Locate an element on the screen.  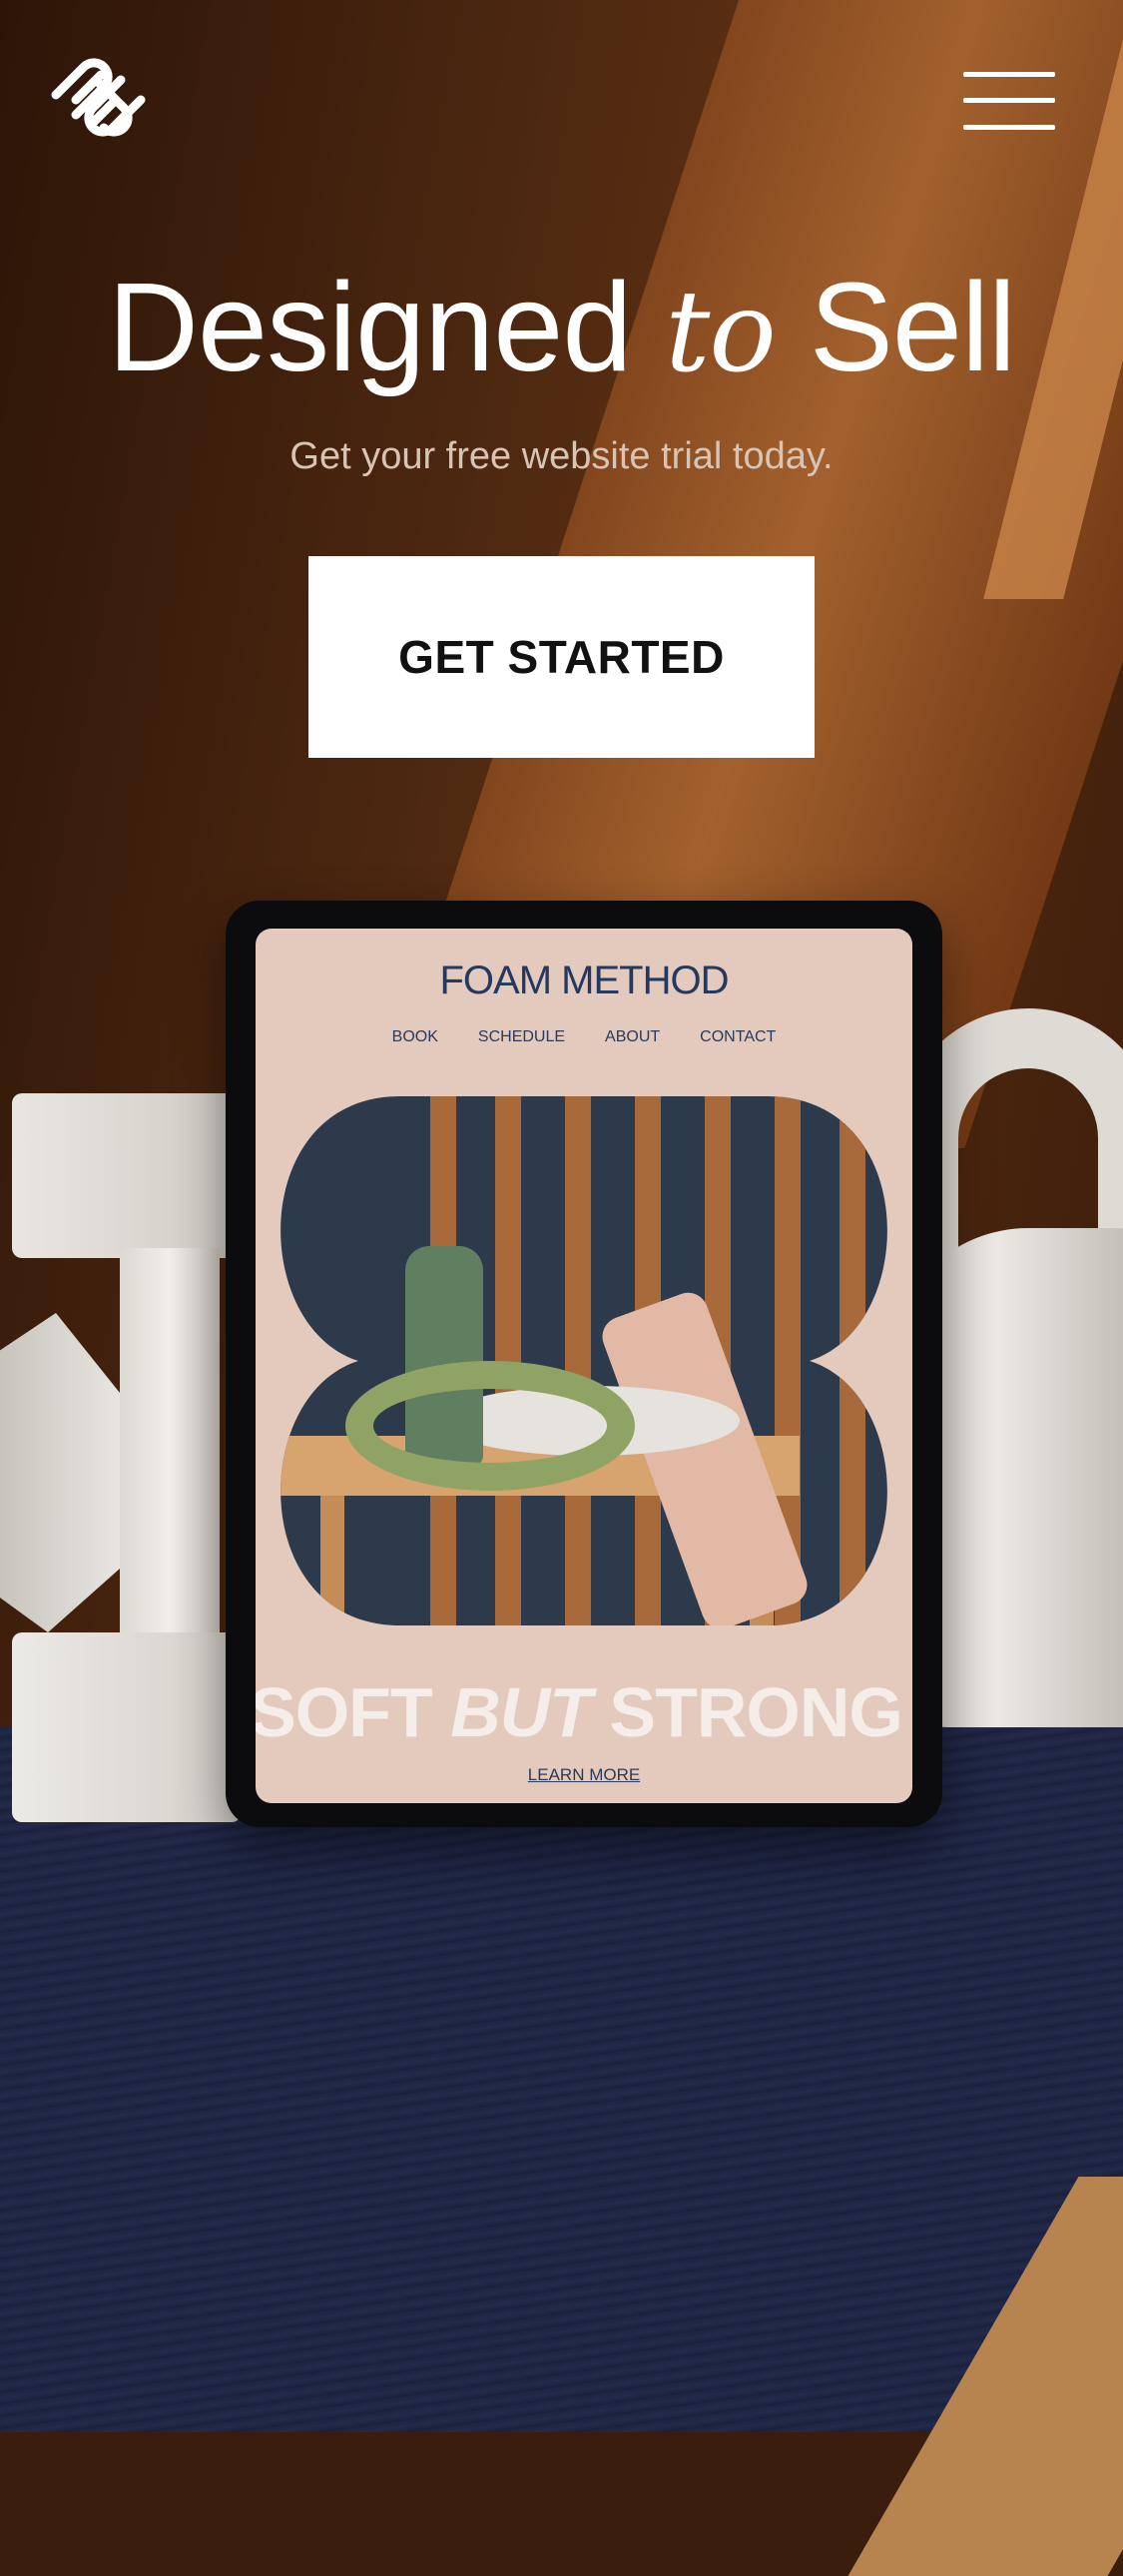
dumbbell-top-weight is located at coordinates (127, 1175).